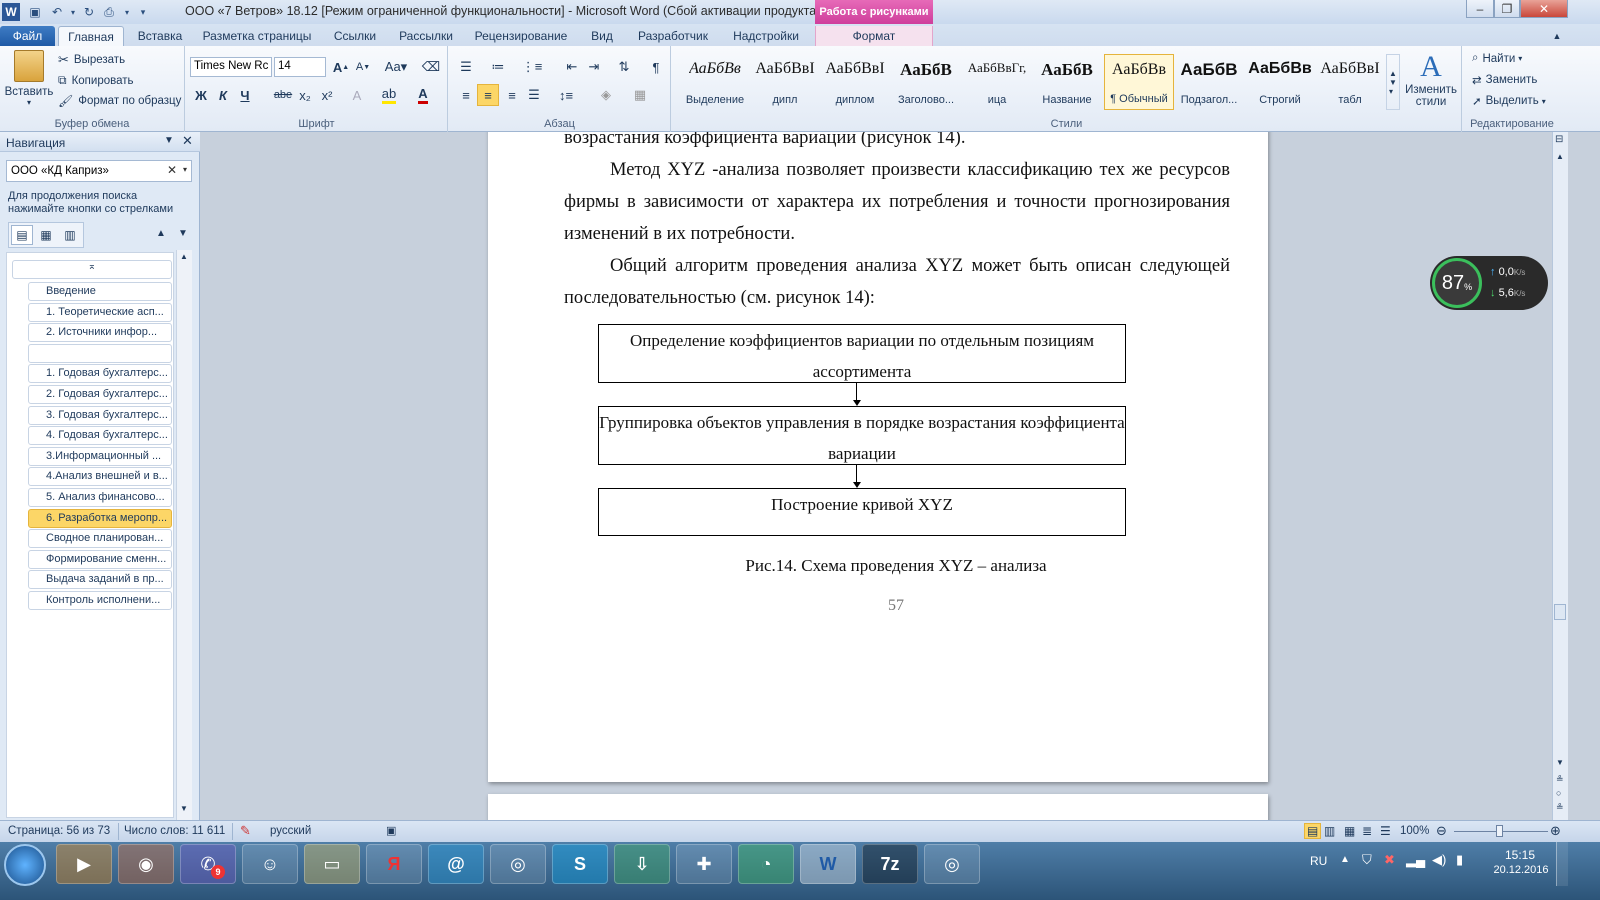 The width and height of the screenshot is (1600, 900). Describe the element at coordinates (1507, 9) in the screenshot. I see `maximize-button: ❐` at that location.